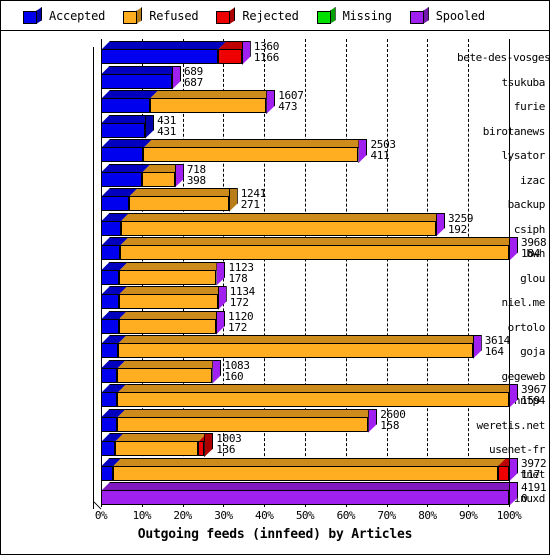 This screenshot has height=555, width=550. I want to click on bar-row: tsukuba 689 687, so click(275, 78).